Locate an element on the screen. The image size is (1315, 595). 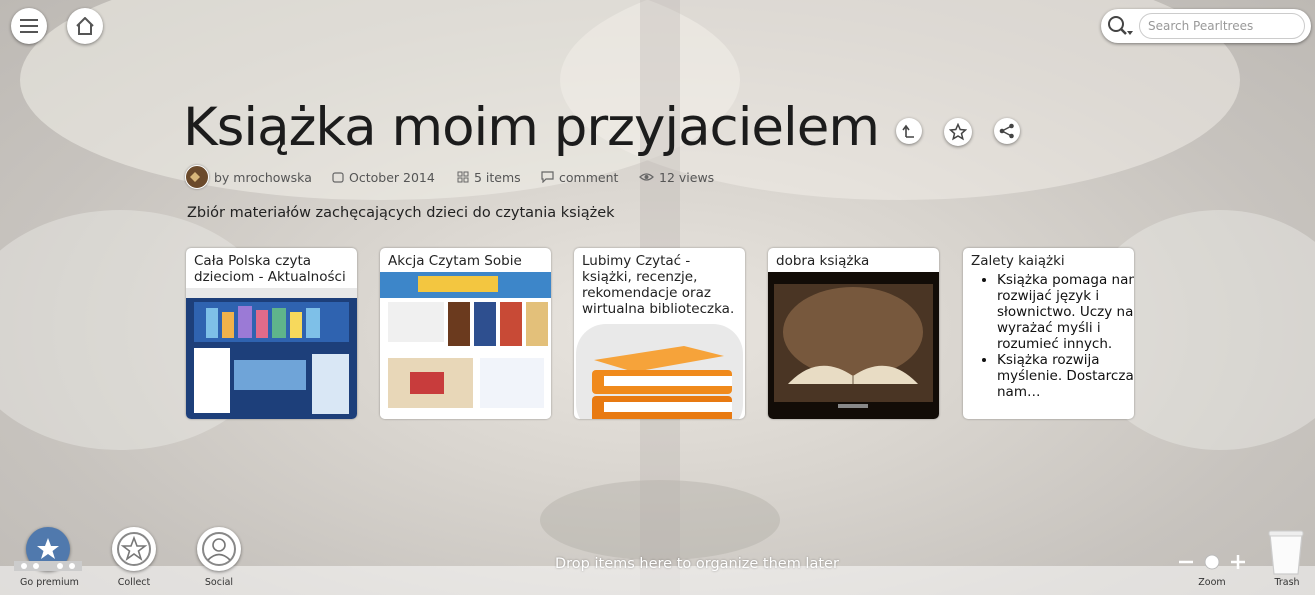
search-input is located at coordinates (1222, 26).